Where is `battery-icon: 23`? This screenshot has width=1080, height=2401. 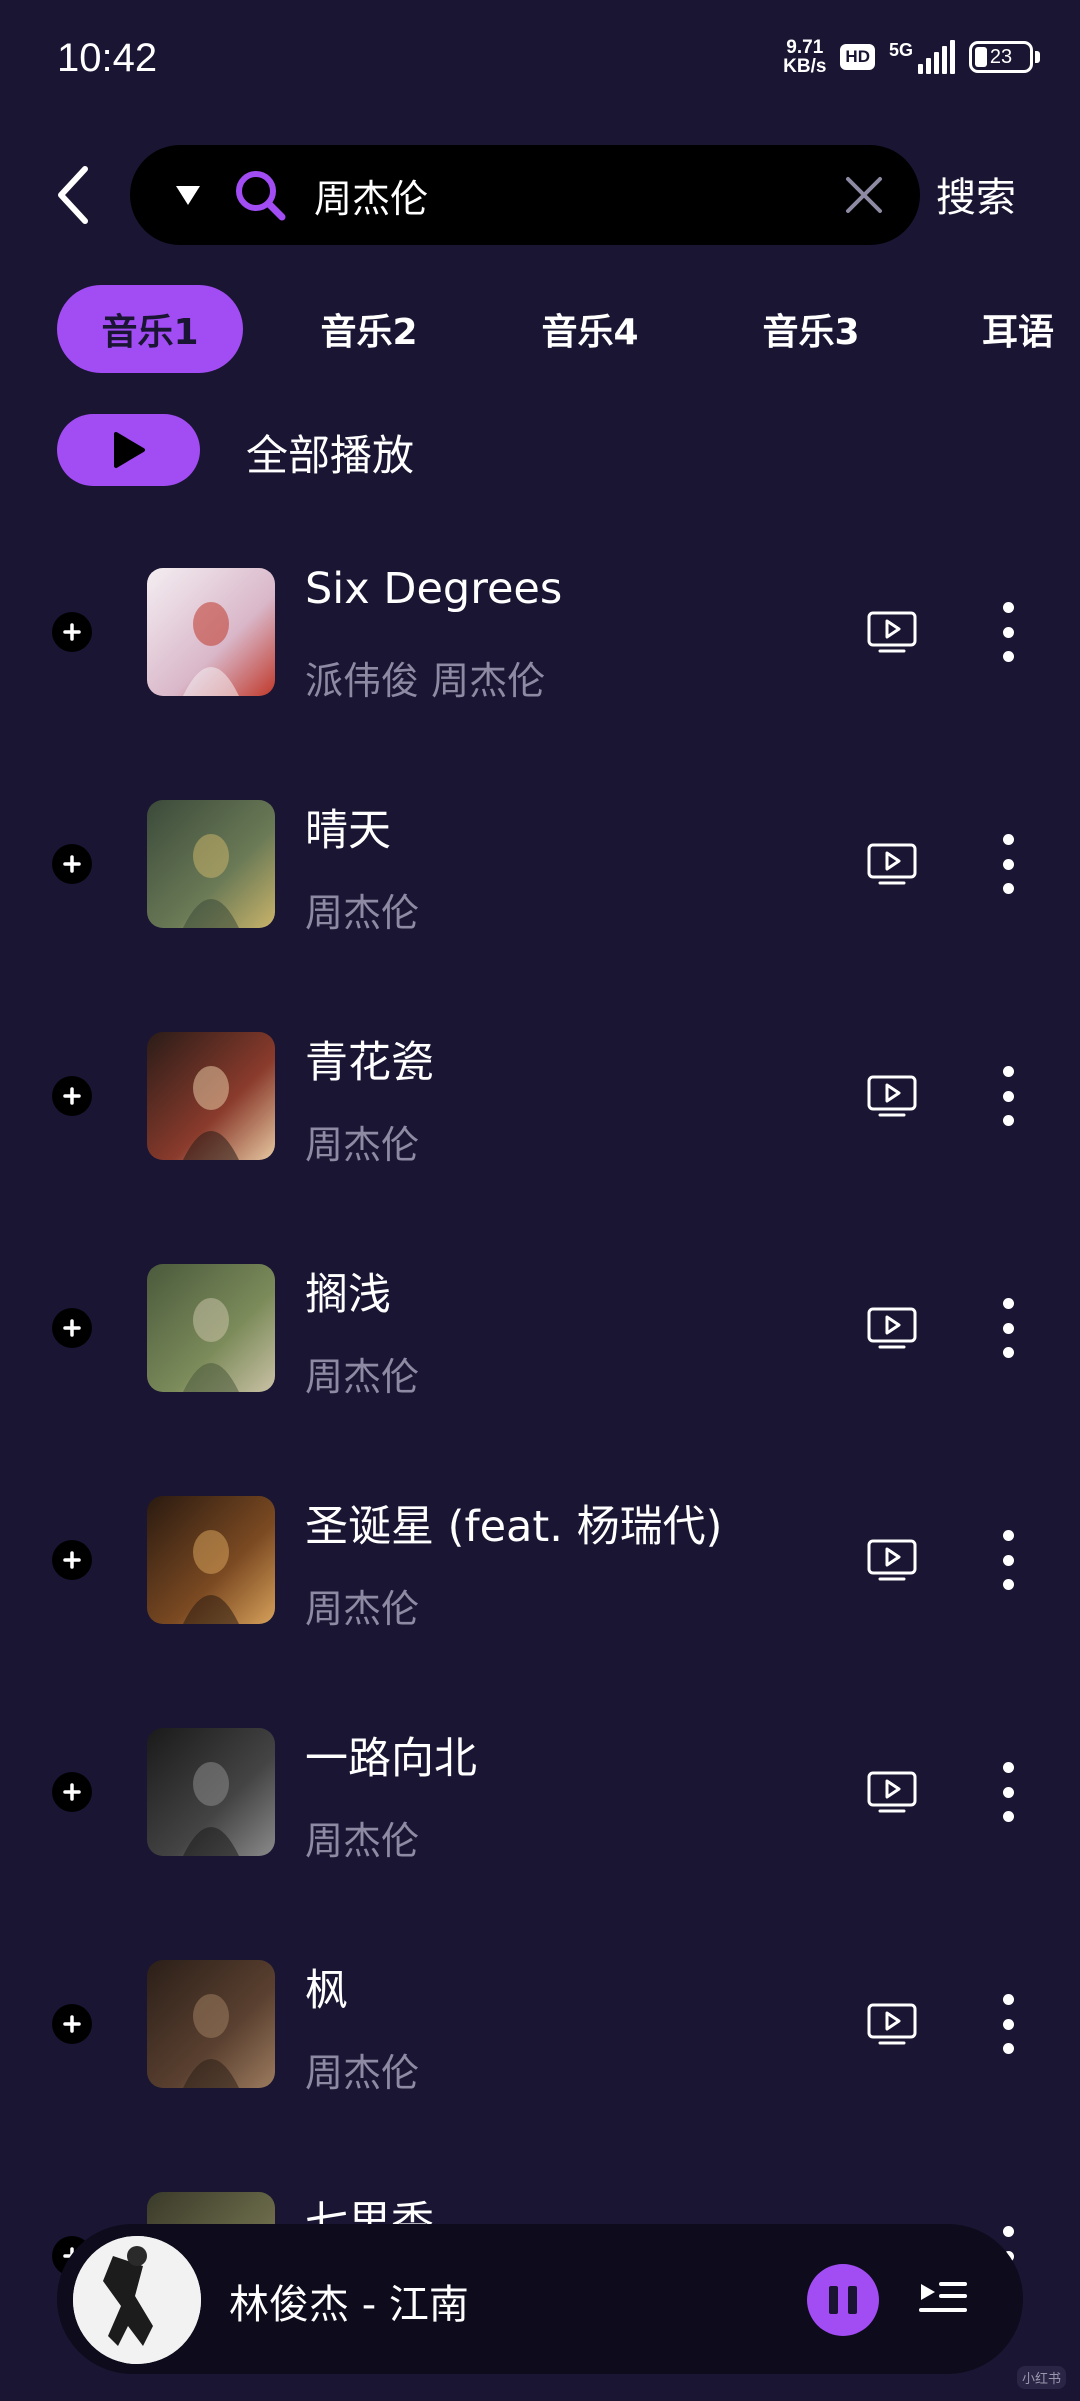
battery-icon: 23 is located at coordinates (1004, 57).